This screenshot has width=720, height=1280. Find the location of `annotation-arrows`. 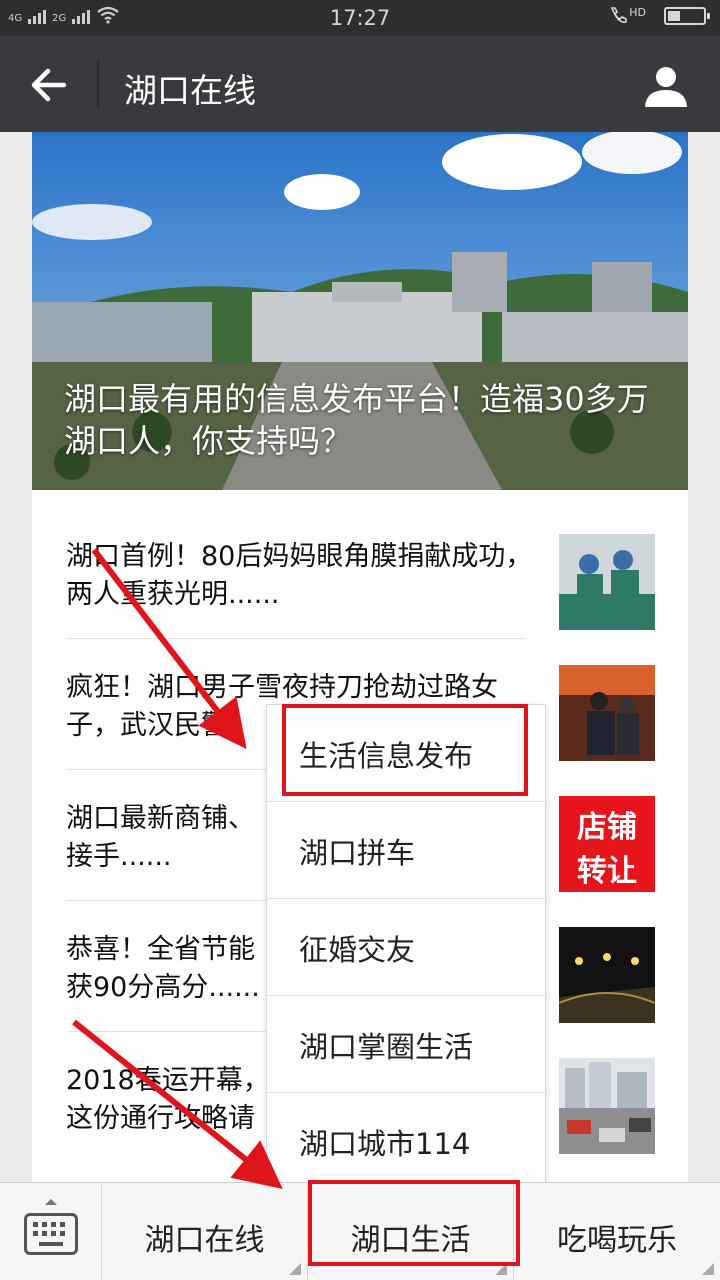

annotation-arrows is located at coordinates (177, 868).